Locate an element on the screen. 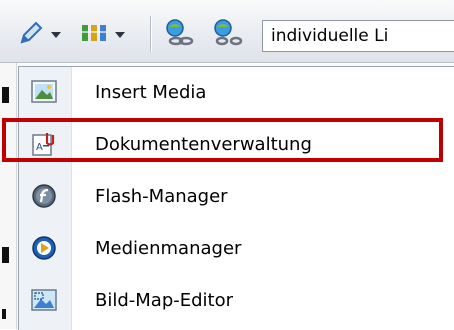 Image resolution: width=454 pixels, height=330 pixels. insert-link-button is located at coordinates (179, 35).